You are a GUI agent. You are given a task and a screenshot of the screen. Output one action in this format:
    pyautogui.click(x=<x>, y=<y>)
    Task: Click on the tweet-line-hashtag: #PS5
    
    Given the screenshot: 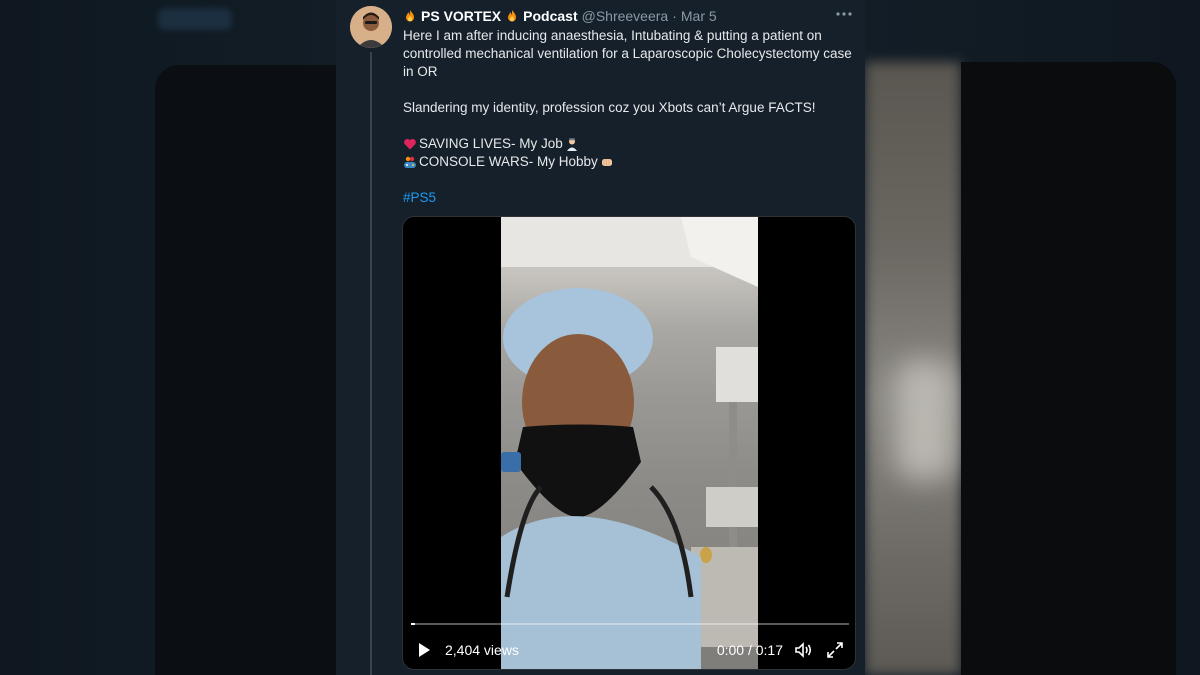 What is the action you would take?
    pyautogui.click(x=630, y=198)
    